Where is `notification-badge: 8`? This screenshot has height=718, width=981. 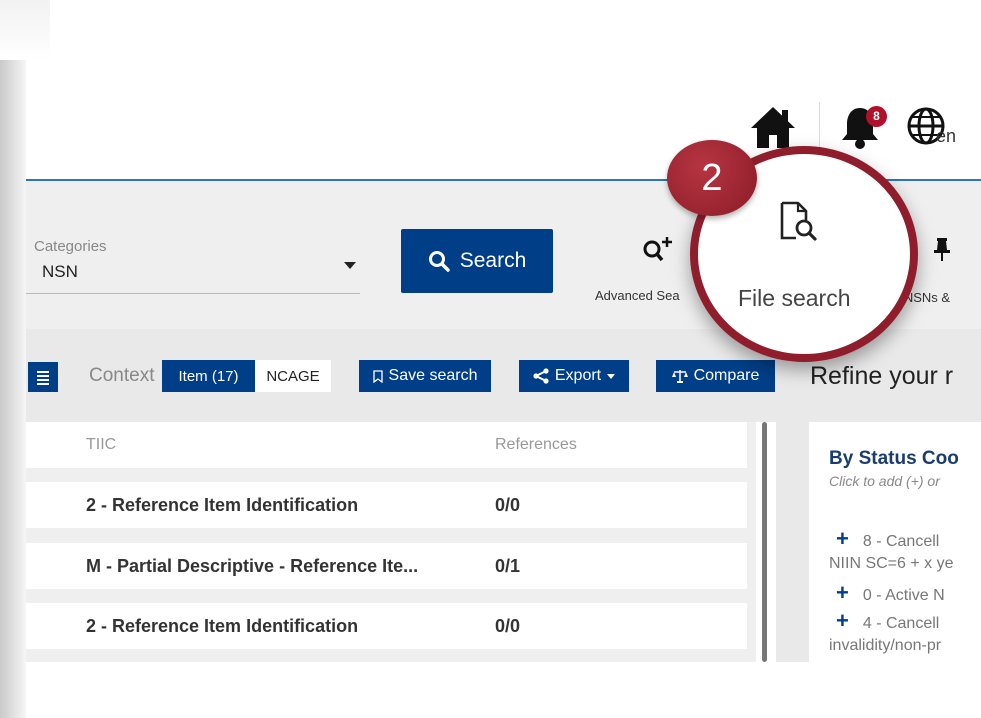
notification-badge: 8 is located at coordinates (876, 116).